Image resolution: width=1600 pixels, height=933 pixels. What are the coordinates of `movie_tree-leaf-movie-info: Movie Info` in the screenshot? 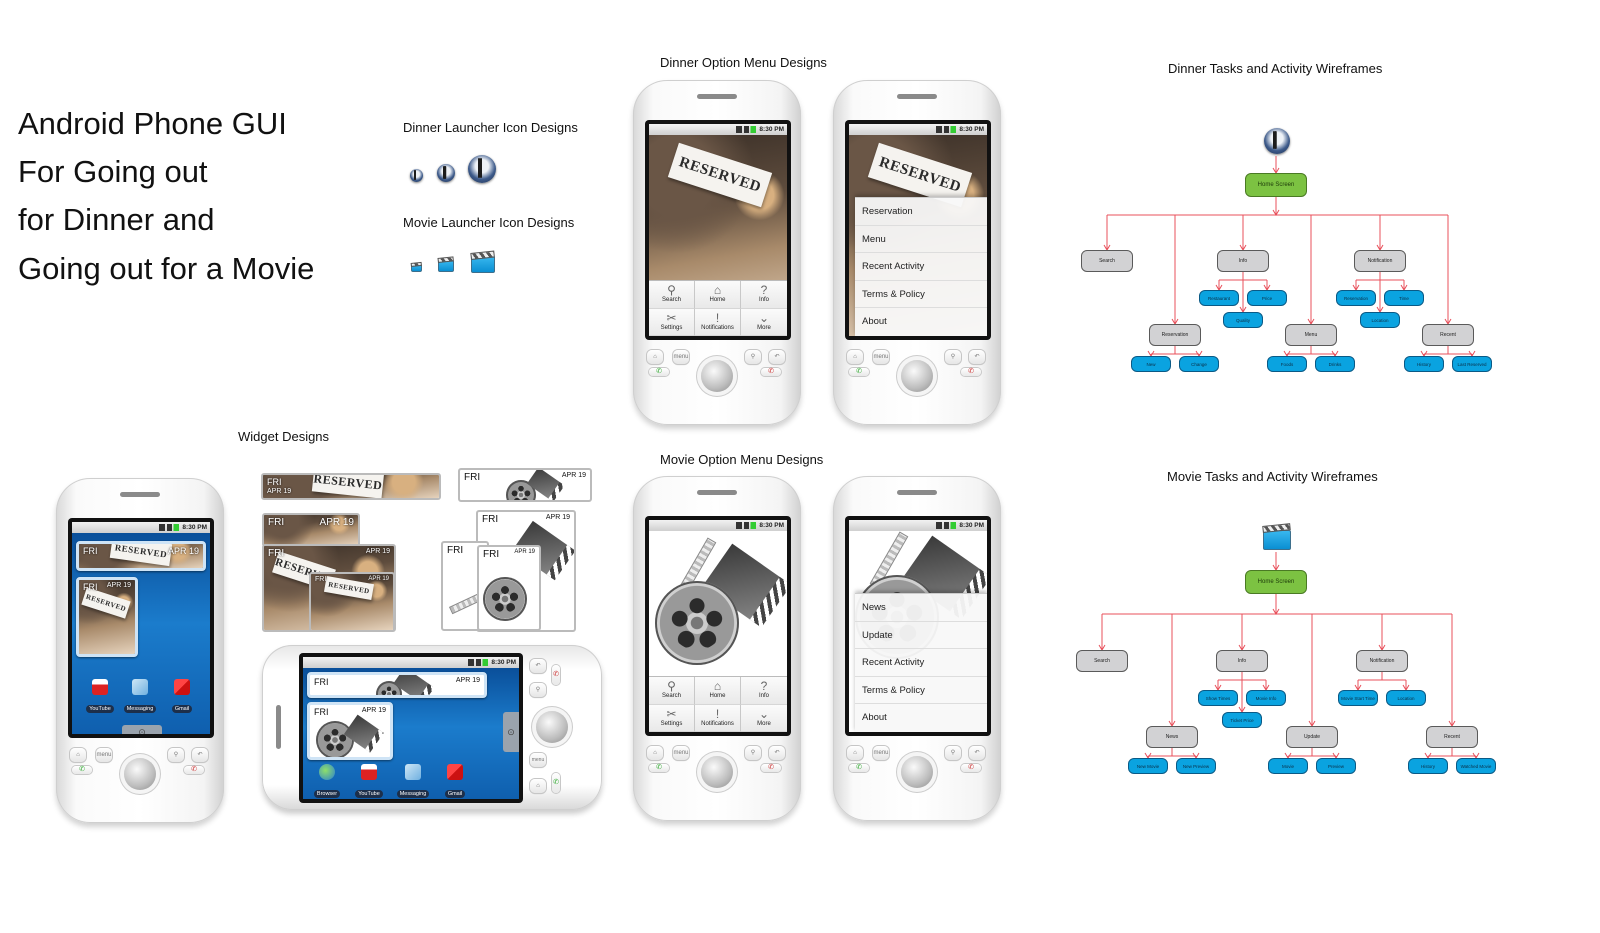 It's located at (1266, 698).